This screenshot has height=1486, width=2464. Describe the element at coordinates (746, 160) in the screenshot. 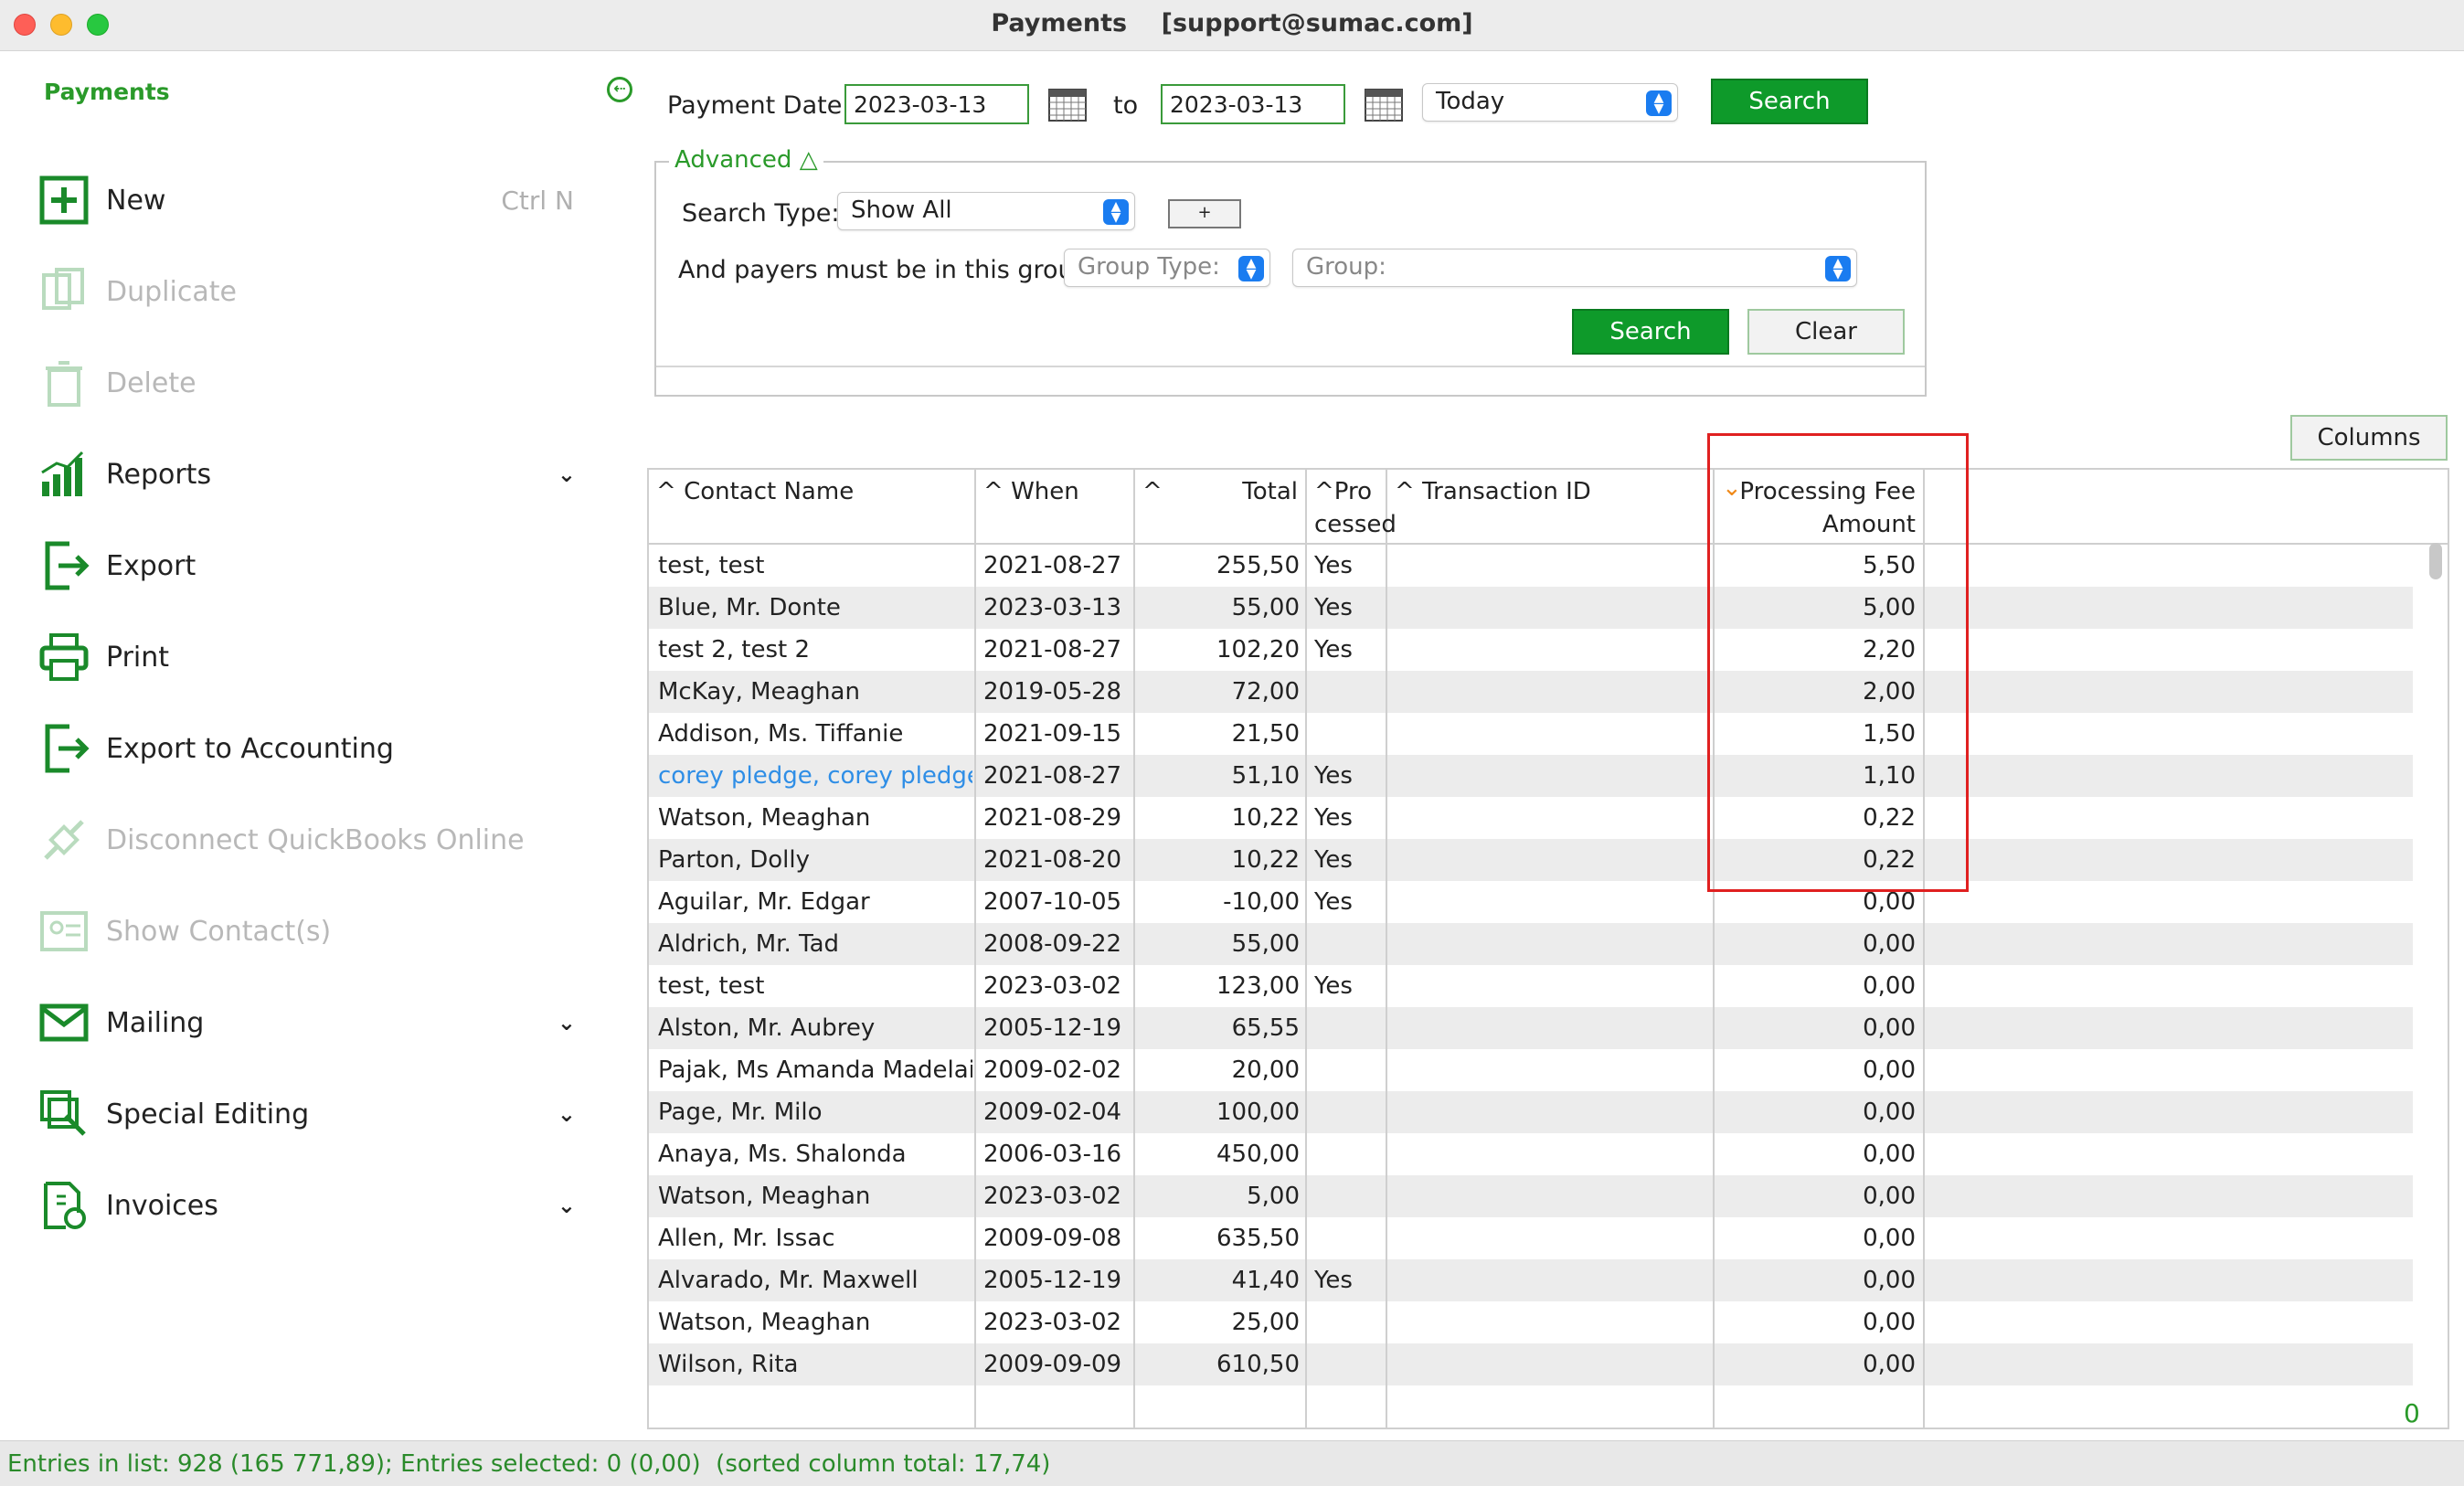

I see `advanced-toggle: Advanced △` at that location.